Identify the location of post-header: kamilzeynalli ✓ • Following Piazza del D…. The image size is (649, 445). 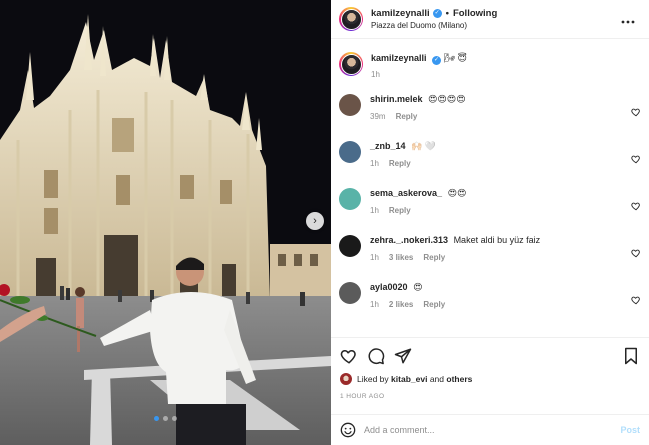
(490, 19).